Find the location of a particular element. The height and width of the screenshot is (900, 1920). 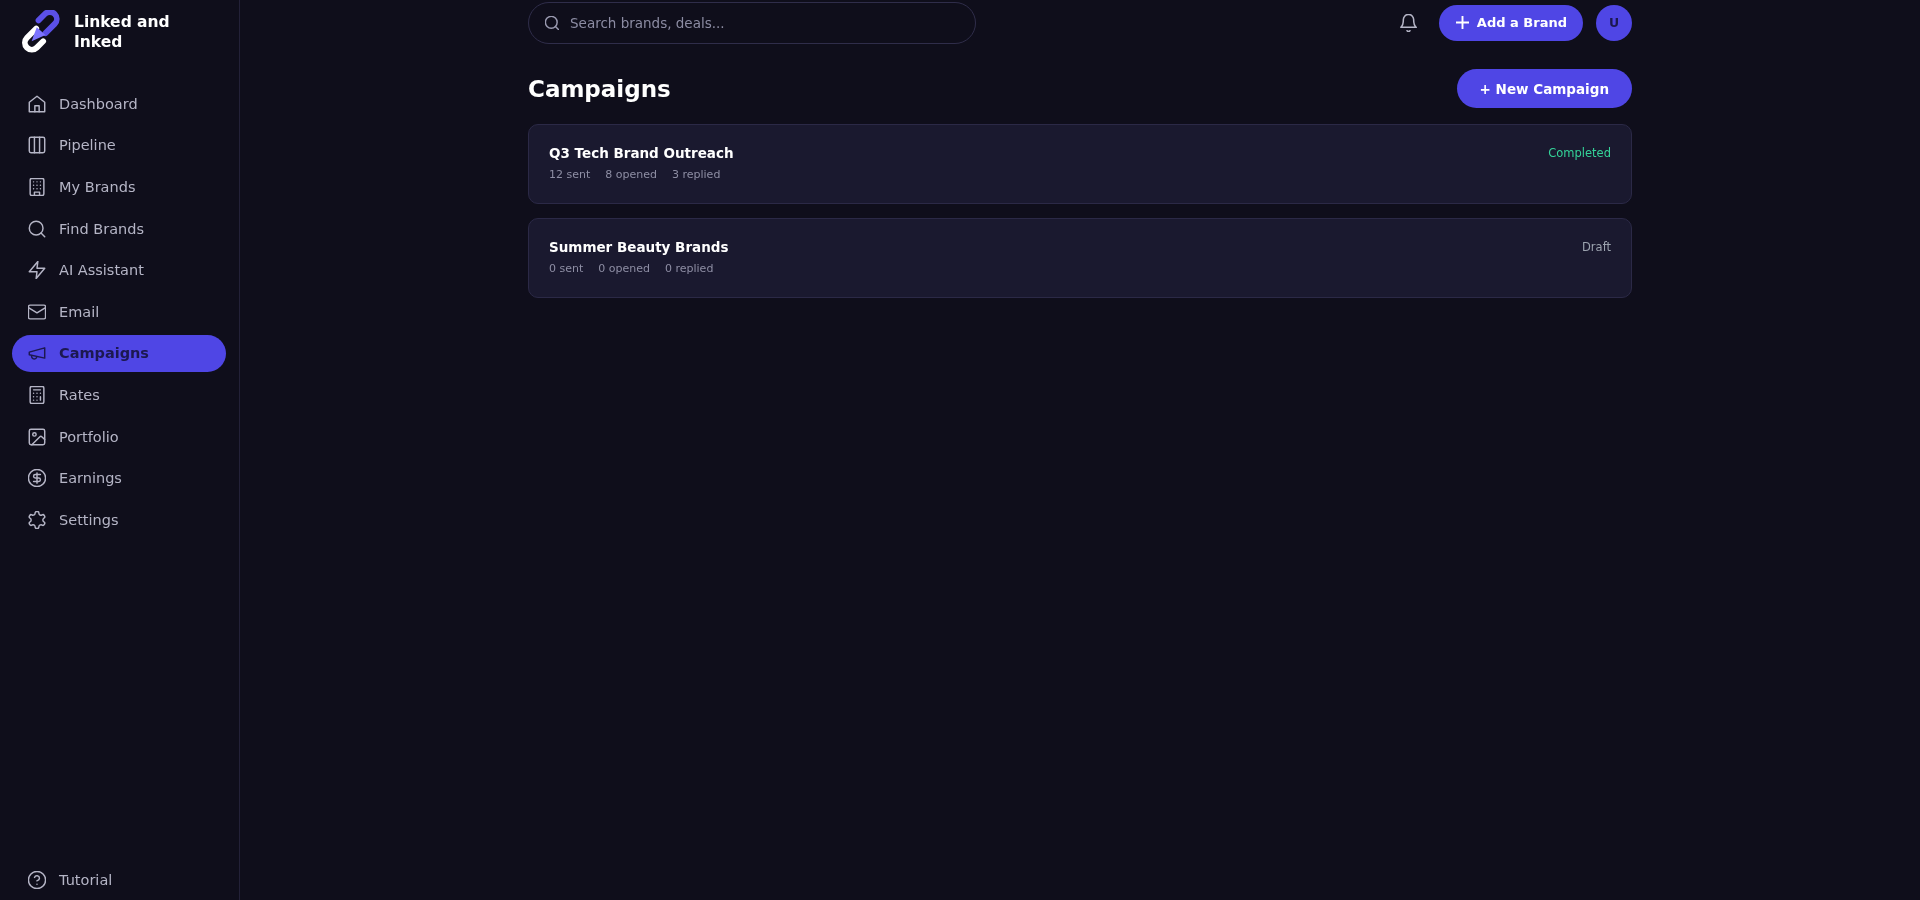

nav-item: Tutorial is located at coordinates (119, 880).